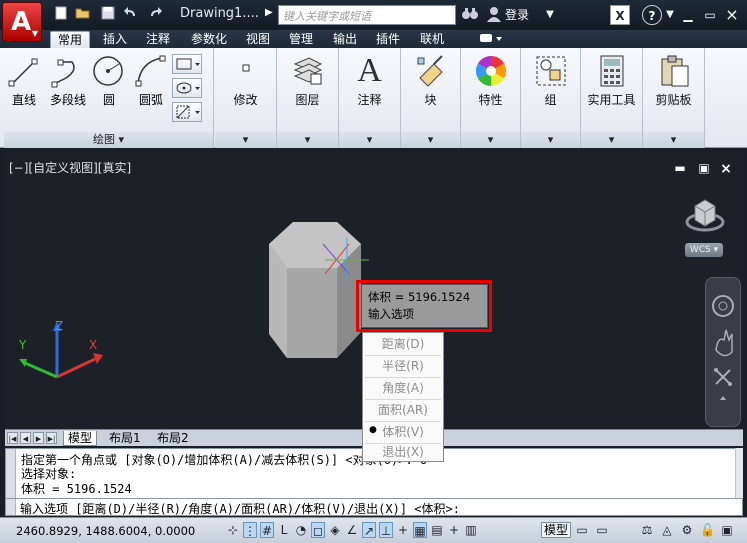 The image size is (747, 543). What do you see at coordinates (556, 530) in the screenshot?
I see `model-space-button: 模型` at bounding box center [556, 530].